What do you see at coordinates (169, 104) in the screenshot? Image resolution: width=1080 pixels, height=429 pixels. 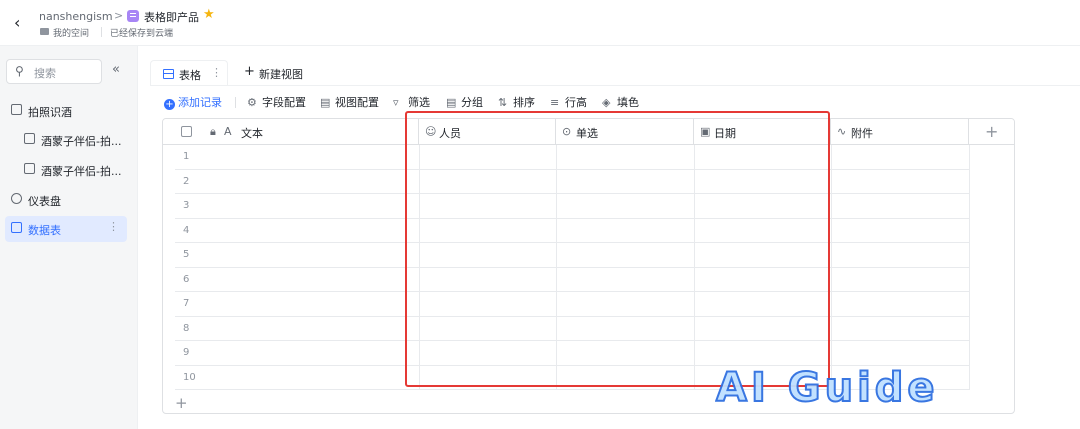 I see `add-circle-icon: +` at bounding box center [169, 104].